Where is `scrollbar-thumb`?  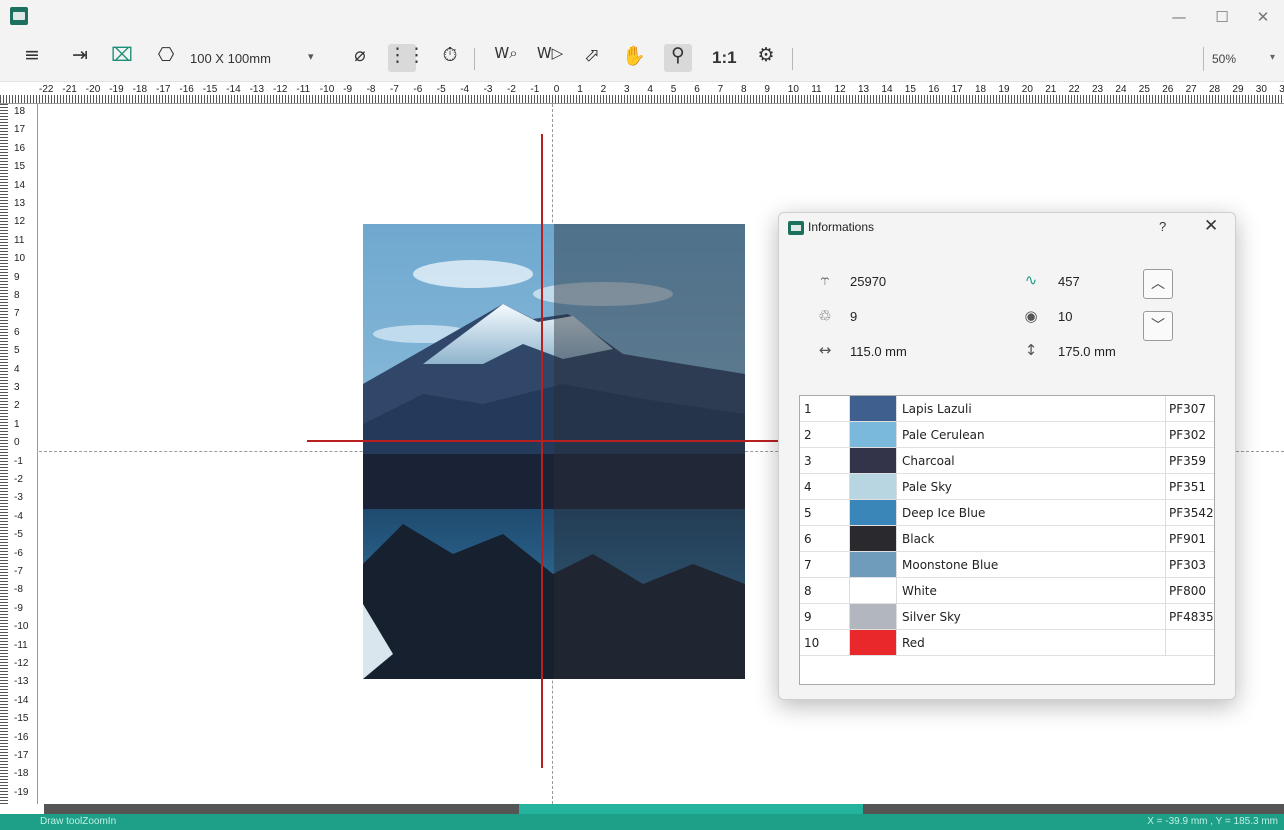 scrollbar-thumb is located at coordinates (691, 809).